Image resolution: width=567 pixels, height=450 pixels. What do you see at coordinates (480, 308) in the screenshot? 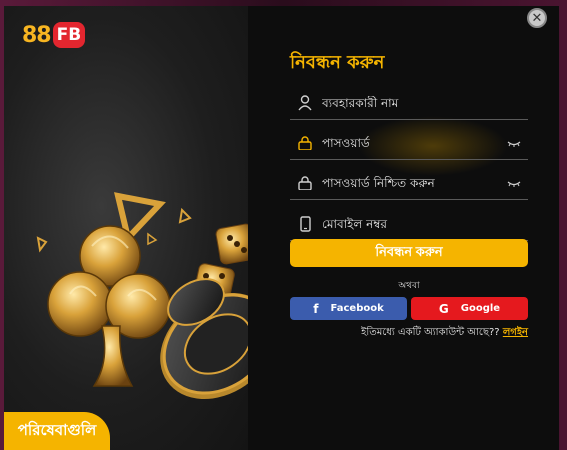
I see `google-label: Google` at bounding box center [480, 308].